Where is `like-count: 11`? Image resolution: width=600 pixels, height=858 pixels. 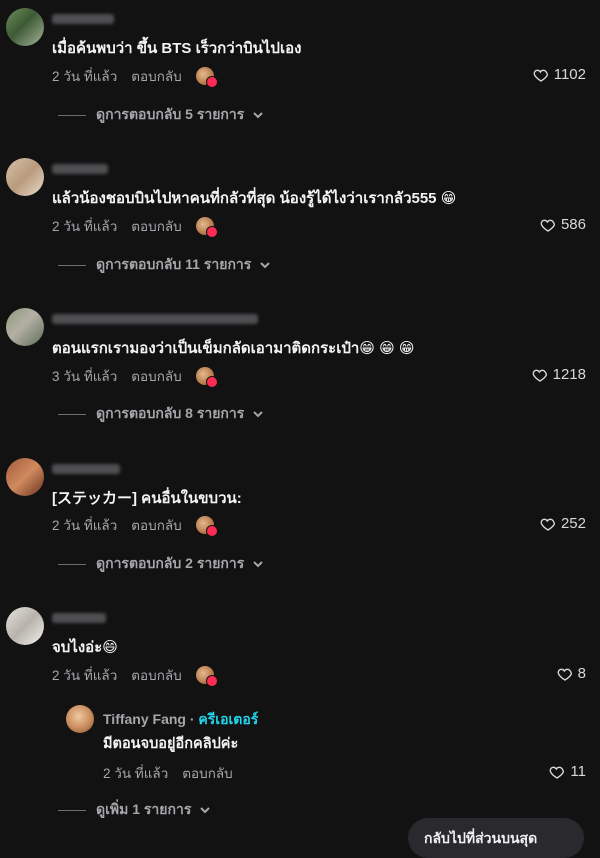 like-count: 11 is located at coordinates (578, 771).